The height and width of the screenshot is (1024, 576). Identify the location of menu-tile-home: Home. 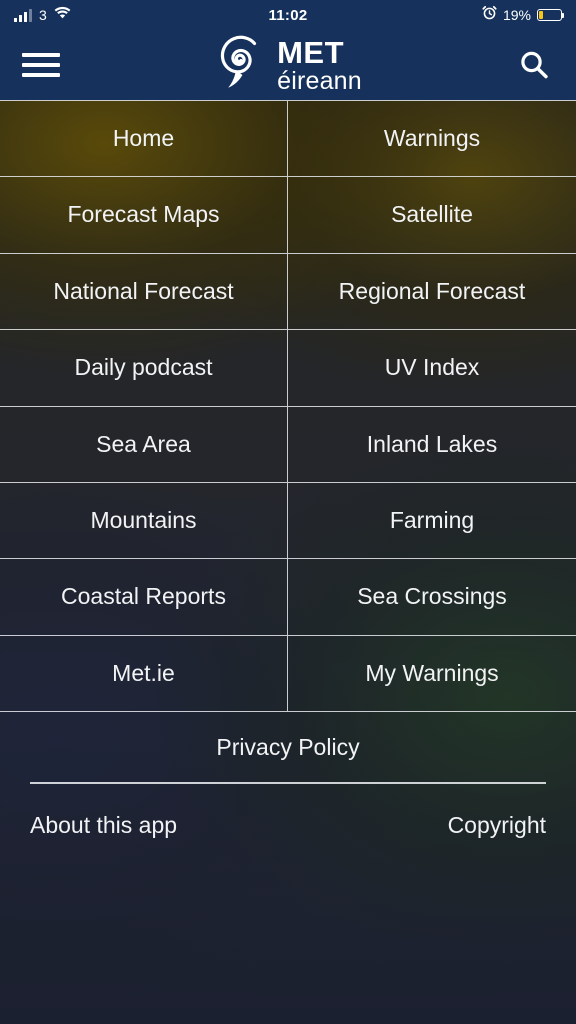
(144, 139).